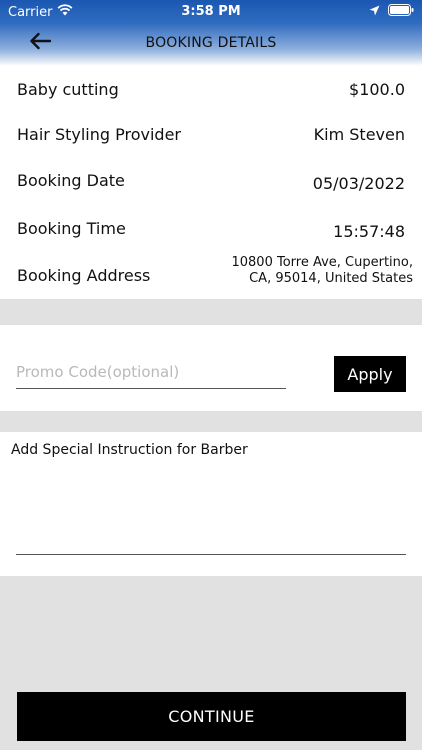 This screenshot has width=422, height=750. I want to click on provider-label: Hair Styling Provider, so click(99, 134).